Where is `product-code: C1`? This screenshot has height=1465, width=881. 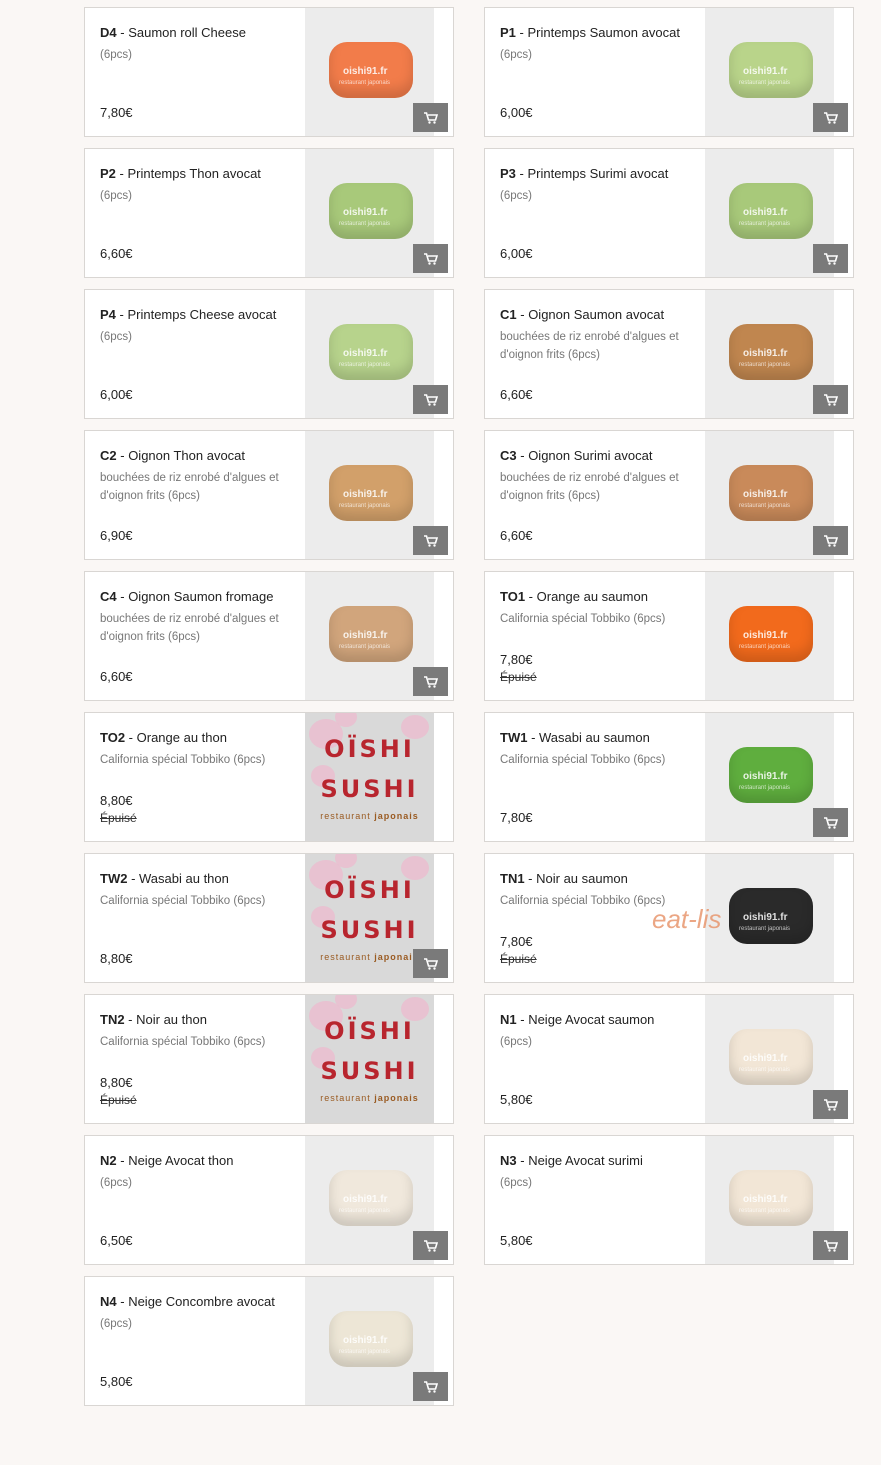
product-code: C1 is located at coordinates (508, 314).